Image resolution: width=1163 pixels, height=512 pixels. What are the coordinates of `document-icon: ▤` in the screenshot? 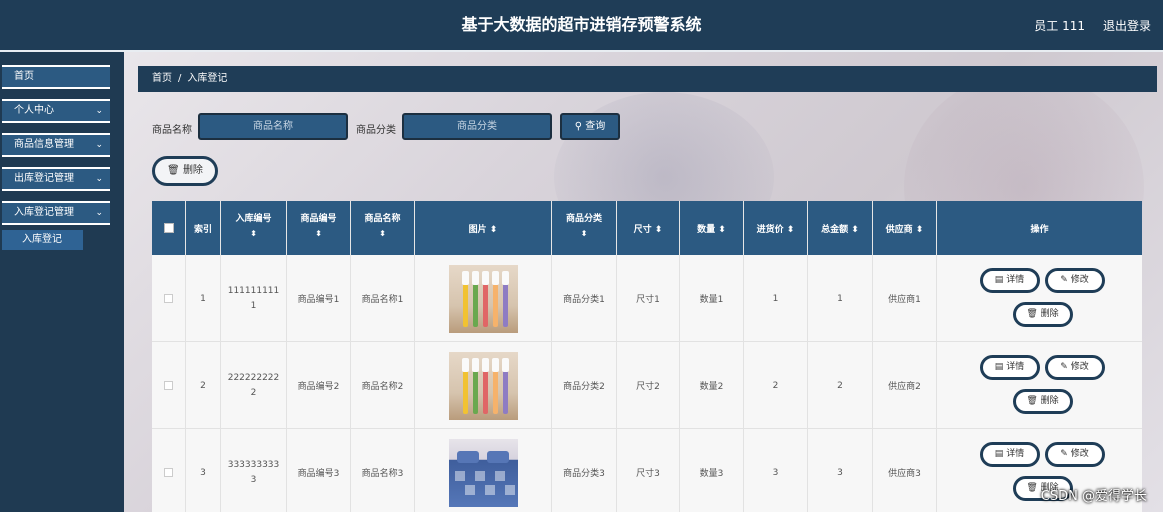 It's located at (999, 454).